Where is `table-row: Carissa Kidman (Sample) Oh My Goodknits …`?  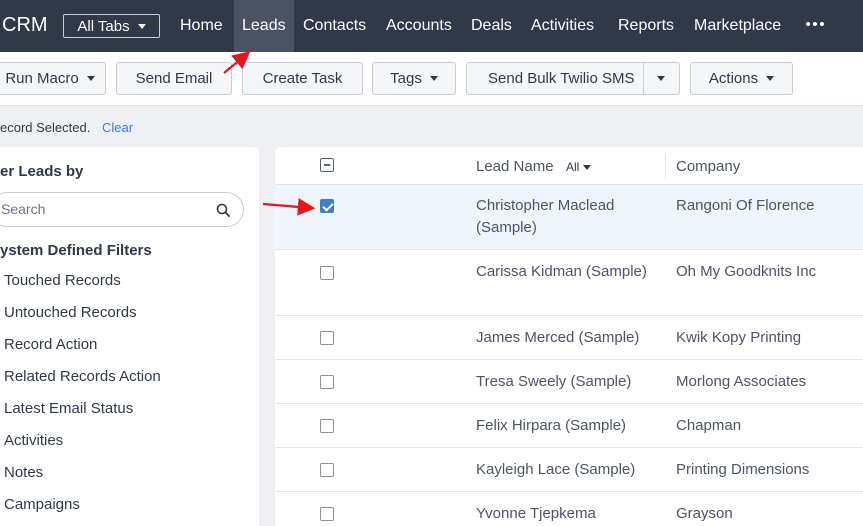
table-row: Carissa Kidman (Sample) Oh My Goodknits … is located at coordinates (569, 283).